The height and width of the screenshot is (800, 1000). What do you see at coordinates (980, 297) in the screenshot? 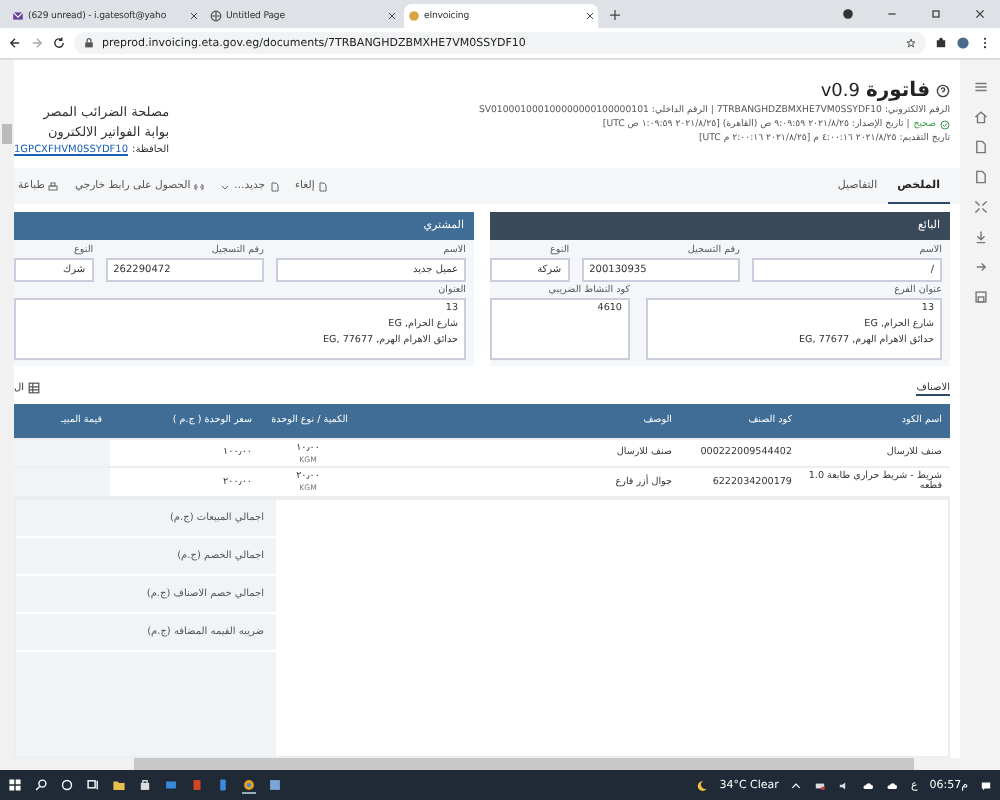
I see `save-icon` at bounding box center [980, 297].